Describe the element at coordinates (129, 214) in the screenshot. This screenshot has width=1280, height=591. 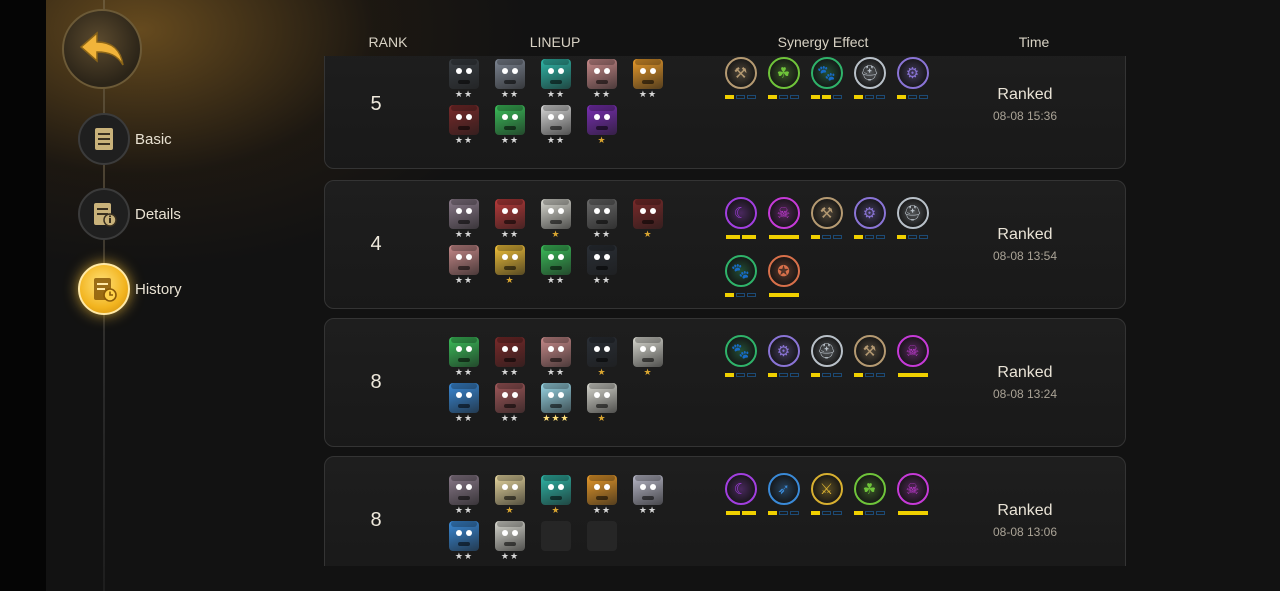
I see `nav-item-details: Details` at that location.